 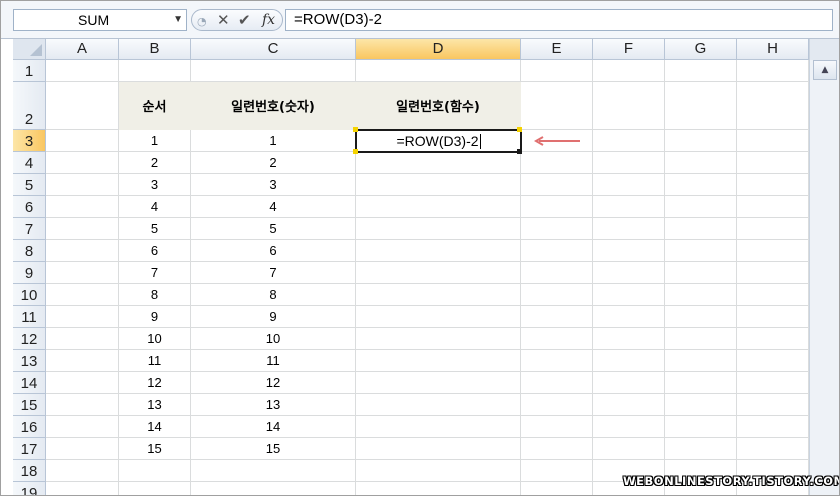 What do you see at coordinates (155, 141) in the screenshot?
I see `sequence-cell: 1` at bounding box center [155, 141].